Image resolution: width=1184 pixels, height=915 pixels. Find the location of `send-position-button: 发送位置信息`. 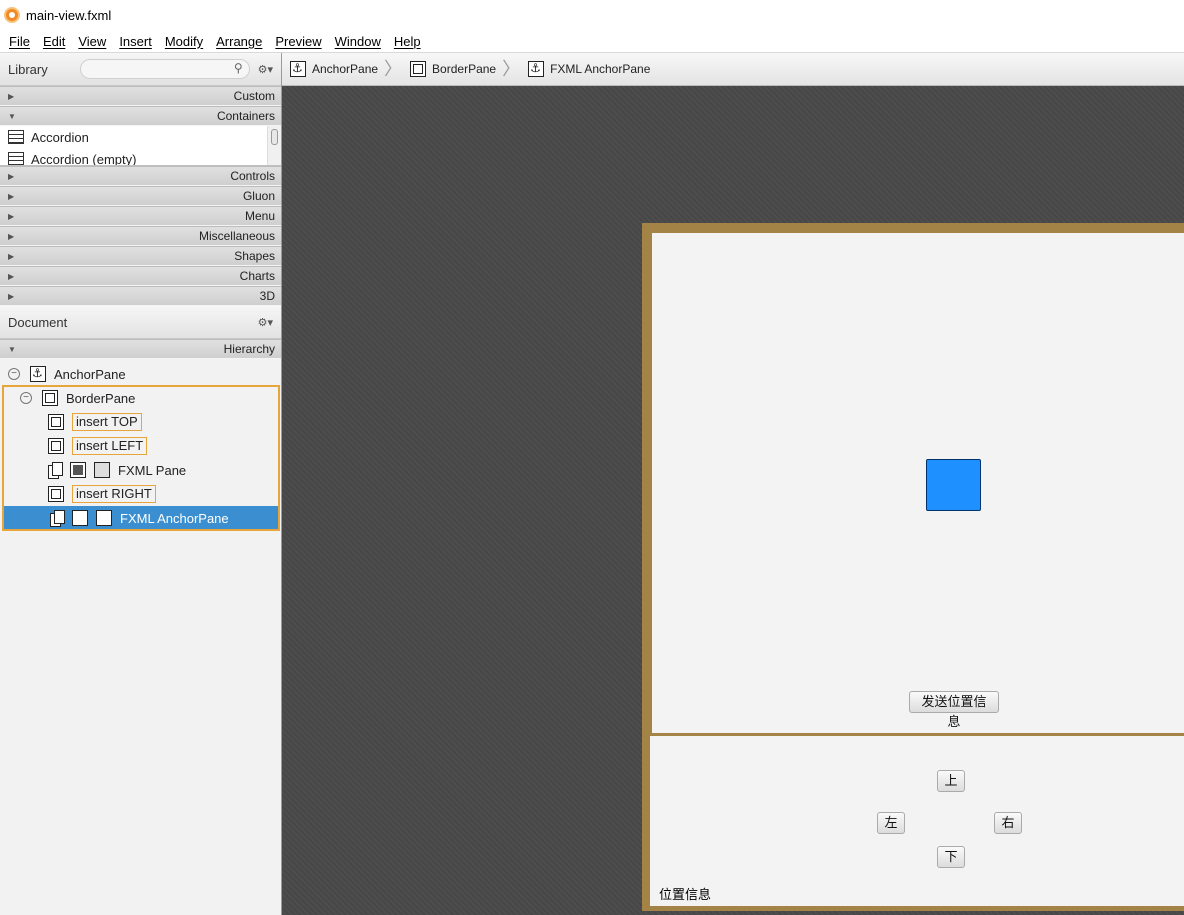

send-position-button: 发送位置信息 is located at coordinates (954, 710).